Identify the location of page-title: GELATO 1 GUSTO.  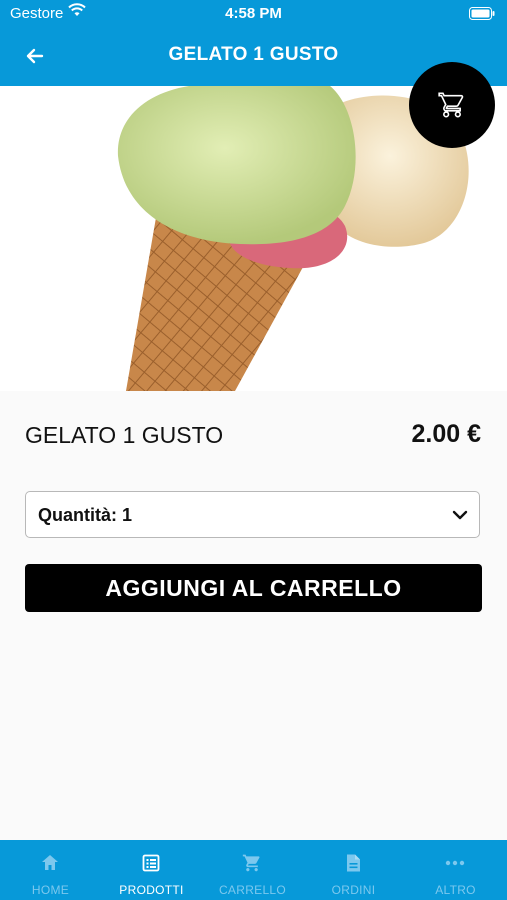
(253, 54).